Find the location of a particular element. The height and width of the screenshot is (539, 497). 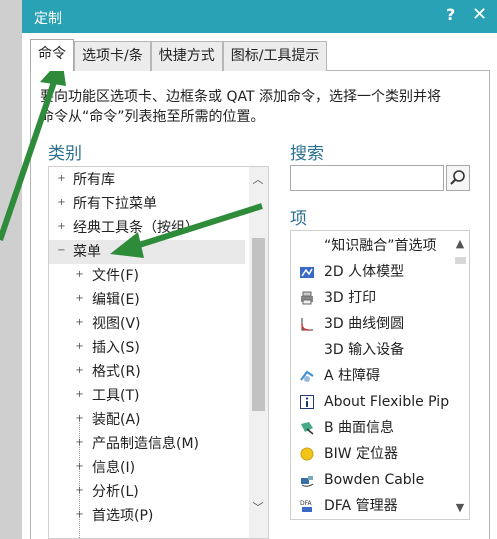

tree-item-label: 装配(A) is located at coordinates (116, 420).